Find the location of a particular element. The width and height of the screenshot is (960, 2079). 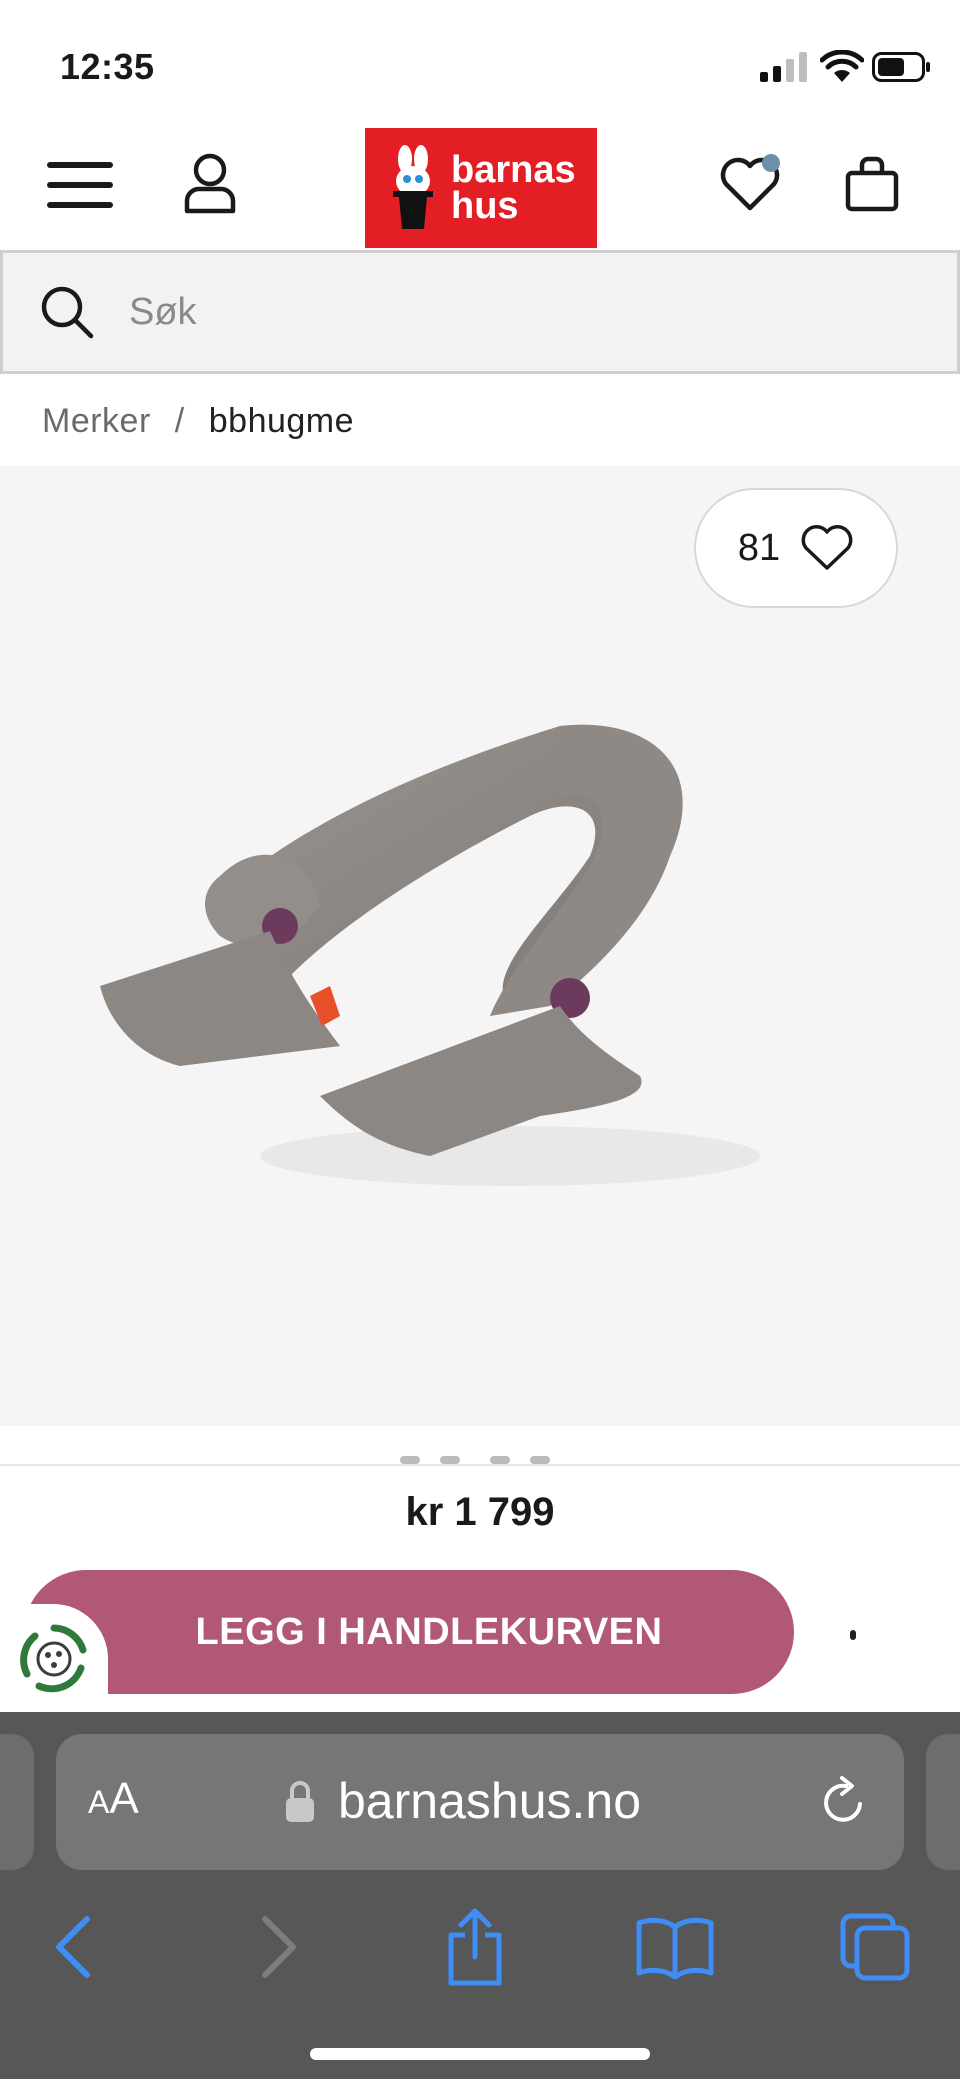

cart-button is located at coordinates (872, 184).